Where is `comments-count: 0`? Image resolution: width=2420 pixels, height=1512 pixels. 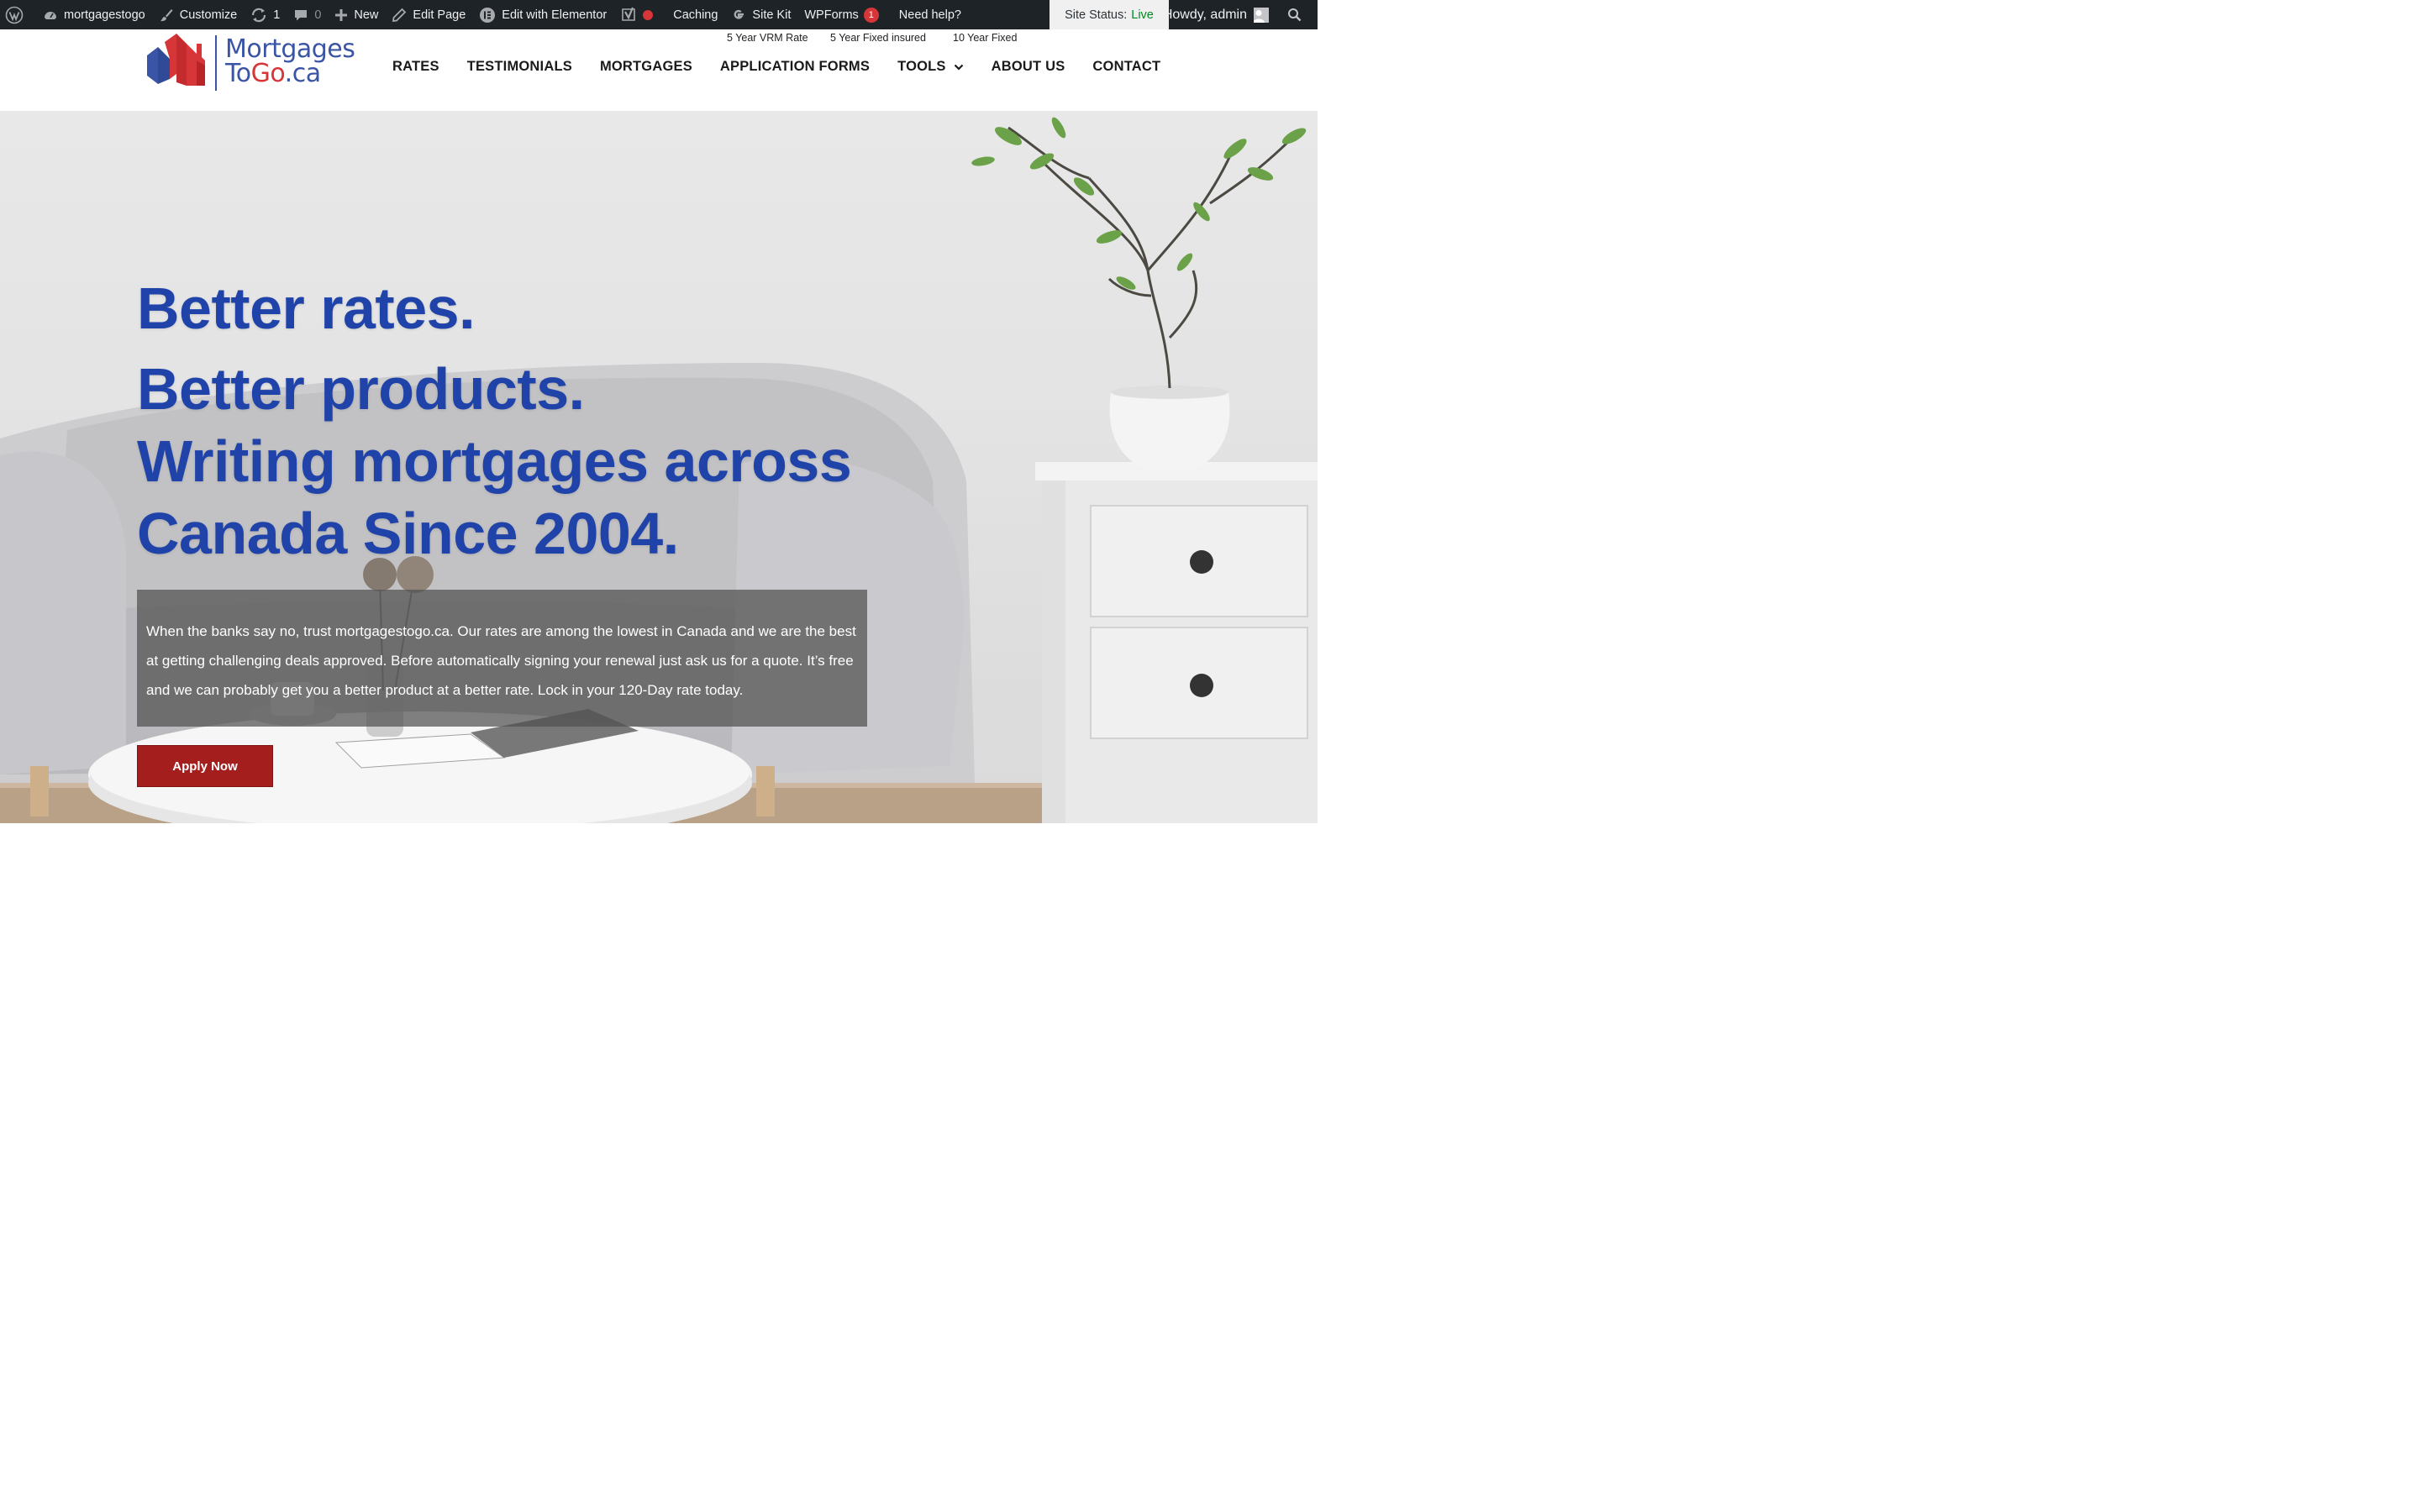 comments-count: 0 is located at coordinates (318, 15).